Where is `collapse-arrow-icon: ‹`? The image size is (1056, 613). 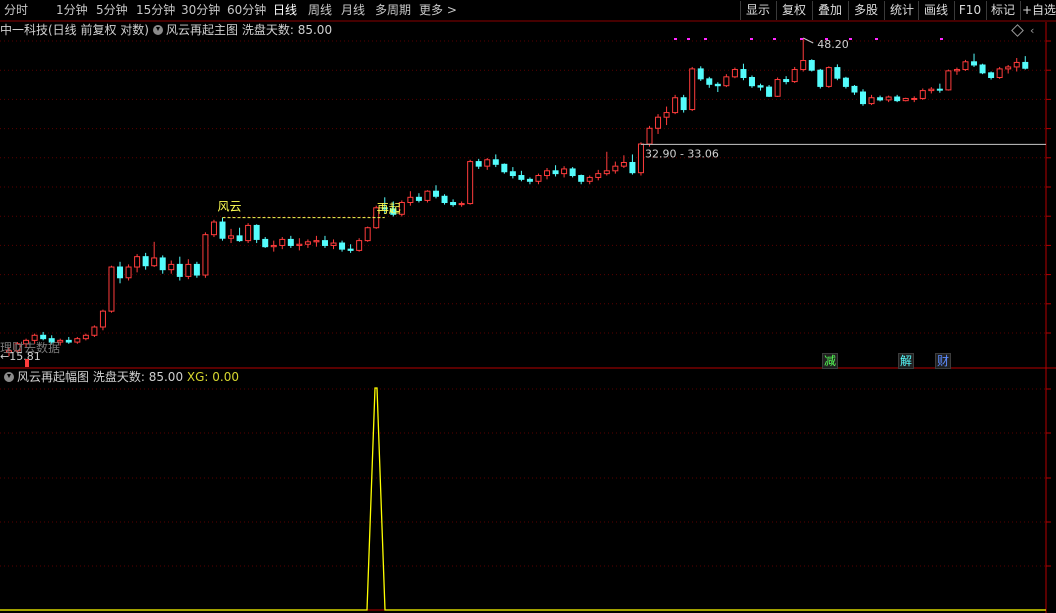
collapse-arrow-icon: ‹ is located at coordinates (1032, 30).